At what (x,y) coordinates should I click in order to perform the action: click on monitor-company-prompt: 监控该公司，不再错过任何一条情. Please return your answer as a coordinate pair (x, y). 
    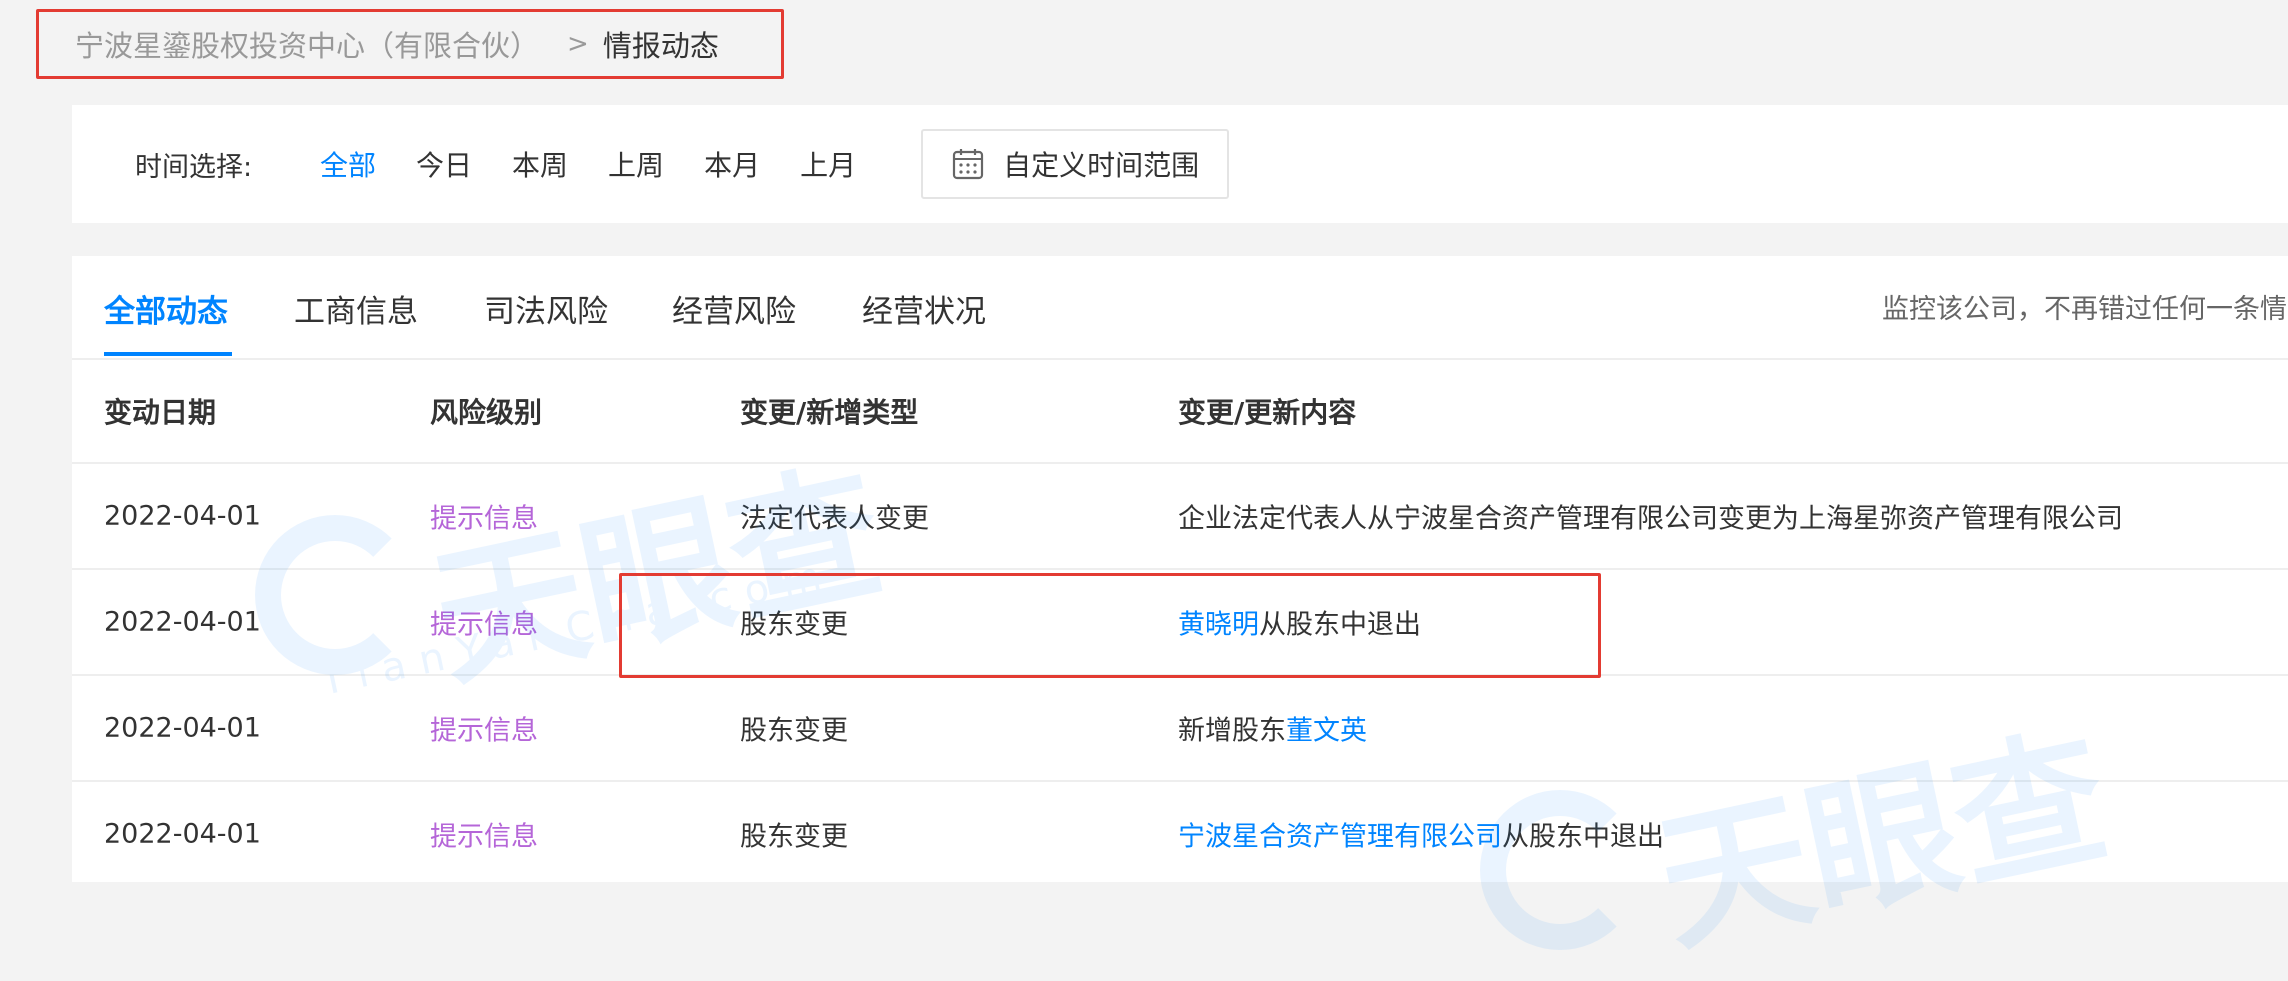
    Looking at the image, I should click on (2084, 306).